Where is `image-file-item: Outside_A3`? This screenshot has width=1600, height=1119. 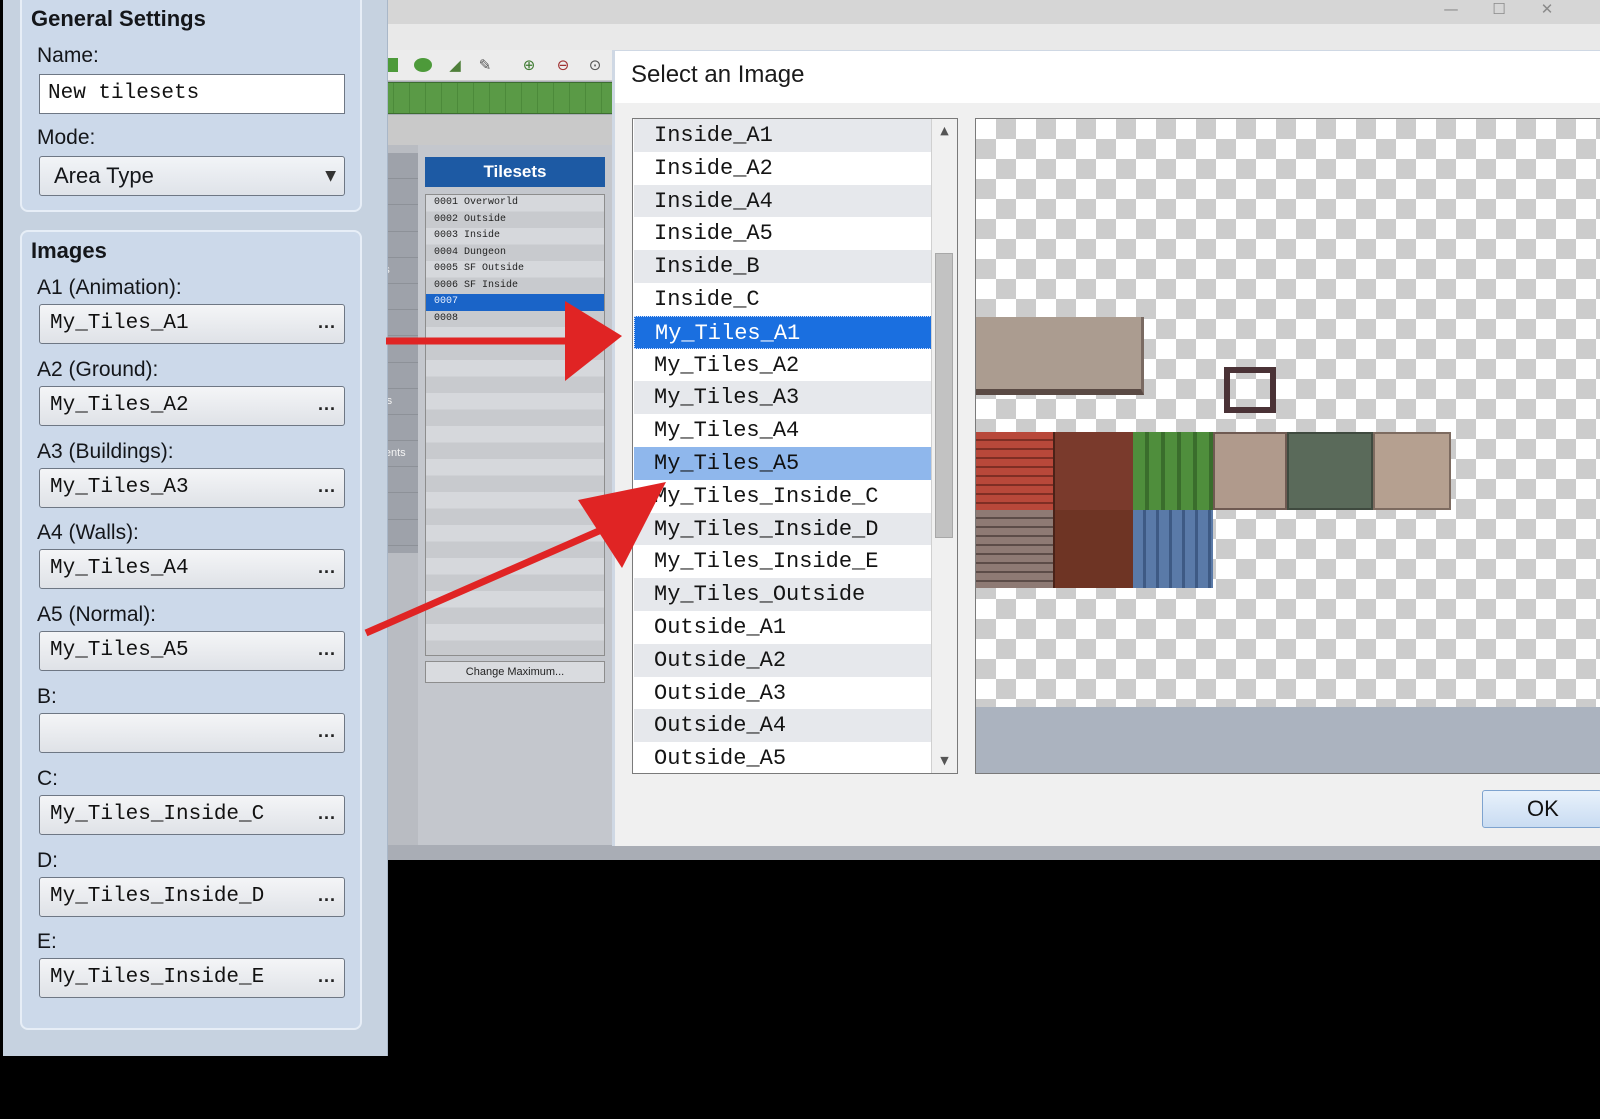 image-file-item: Outside_A3 is located at coordinates (783, 693).